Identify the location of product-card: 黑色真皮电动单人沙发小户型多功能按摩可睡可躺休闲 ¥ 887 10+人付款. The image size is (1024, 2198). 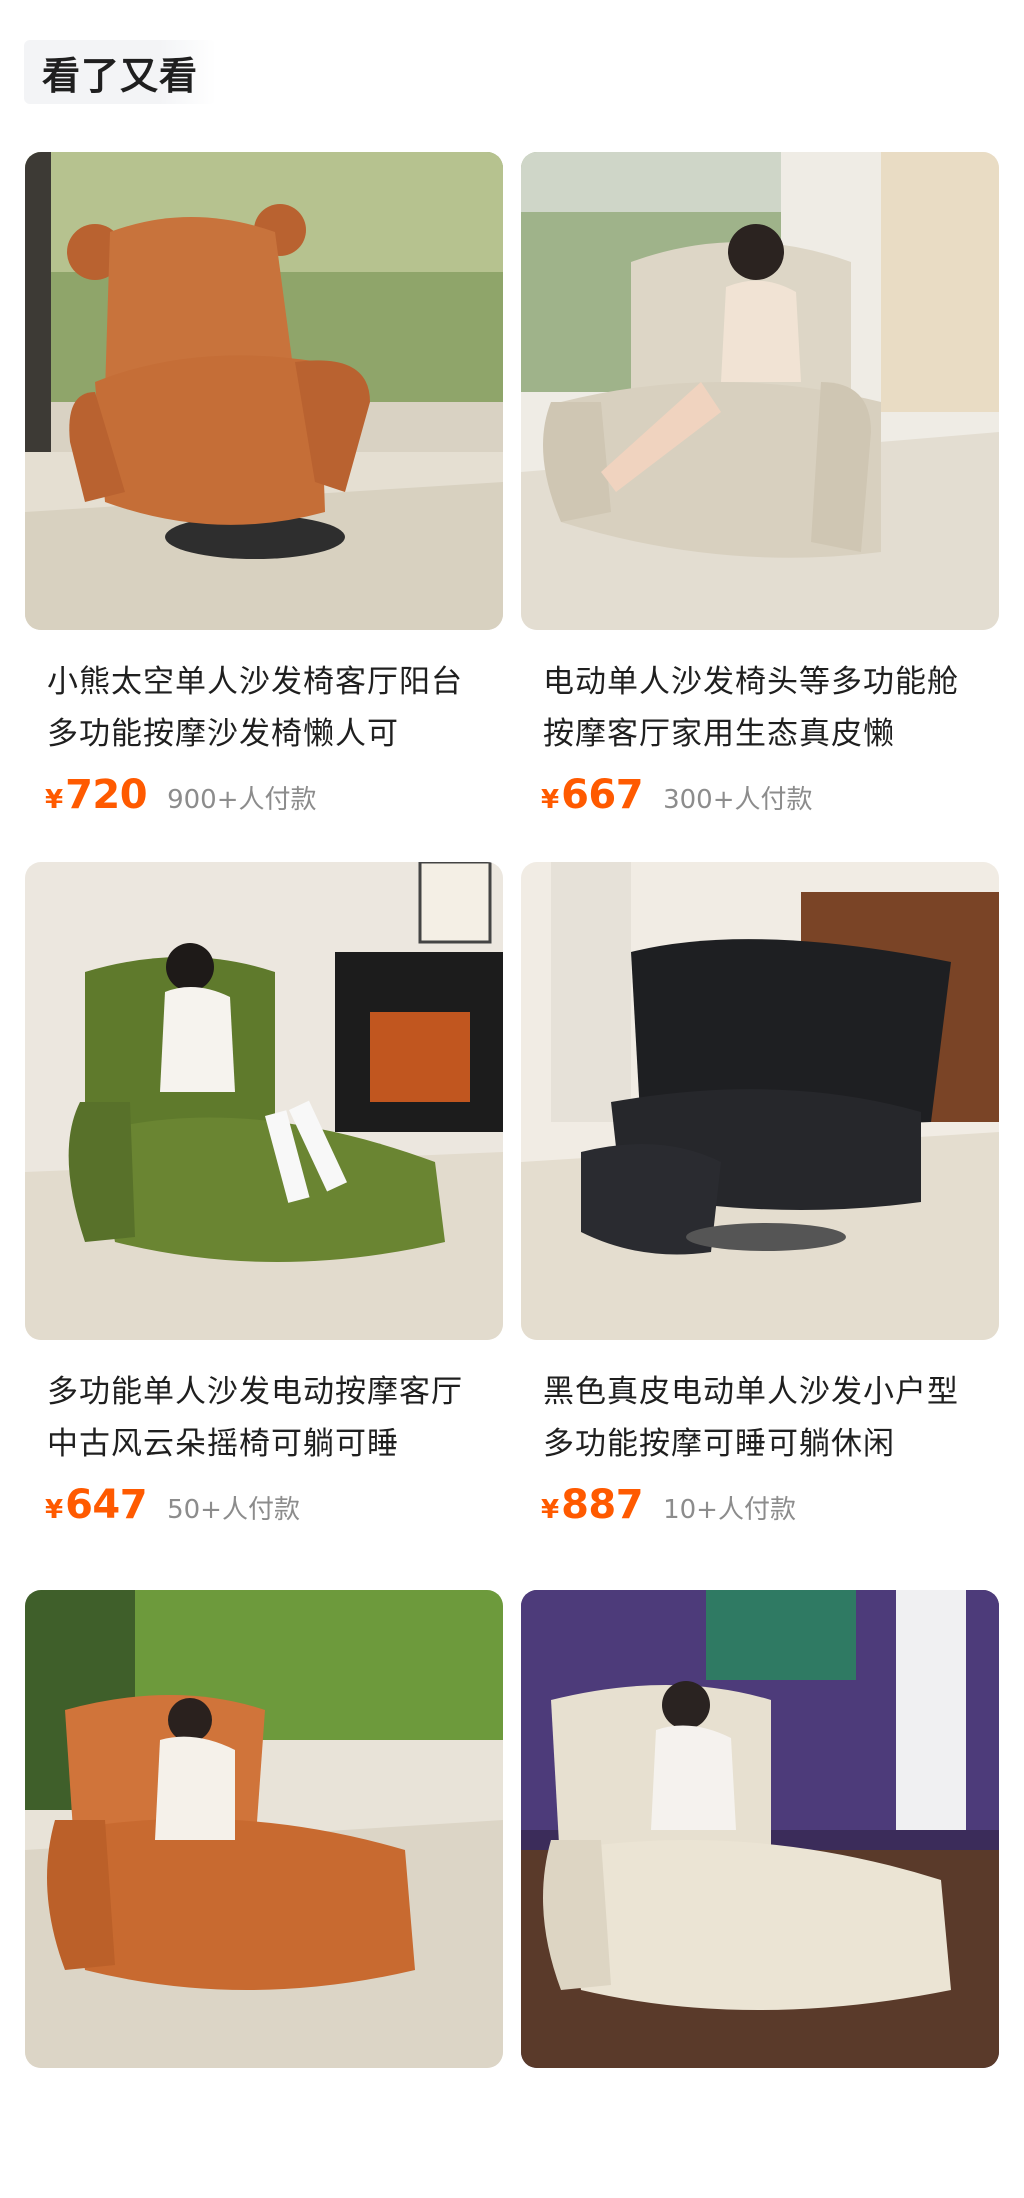
(760, 1195).